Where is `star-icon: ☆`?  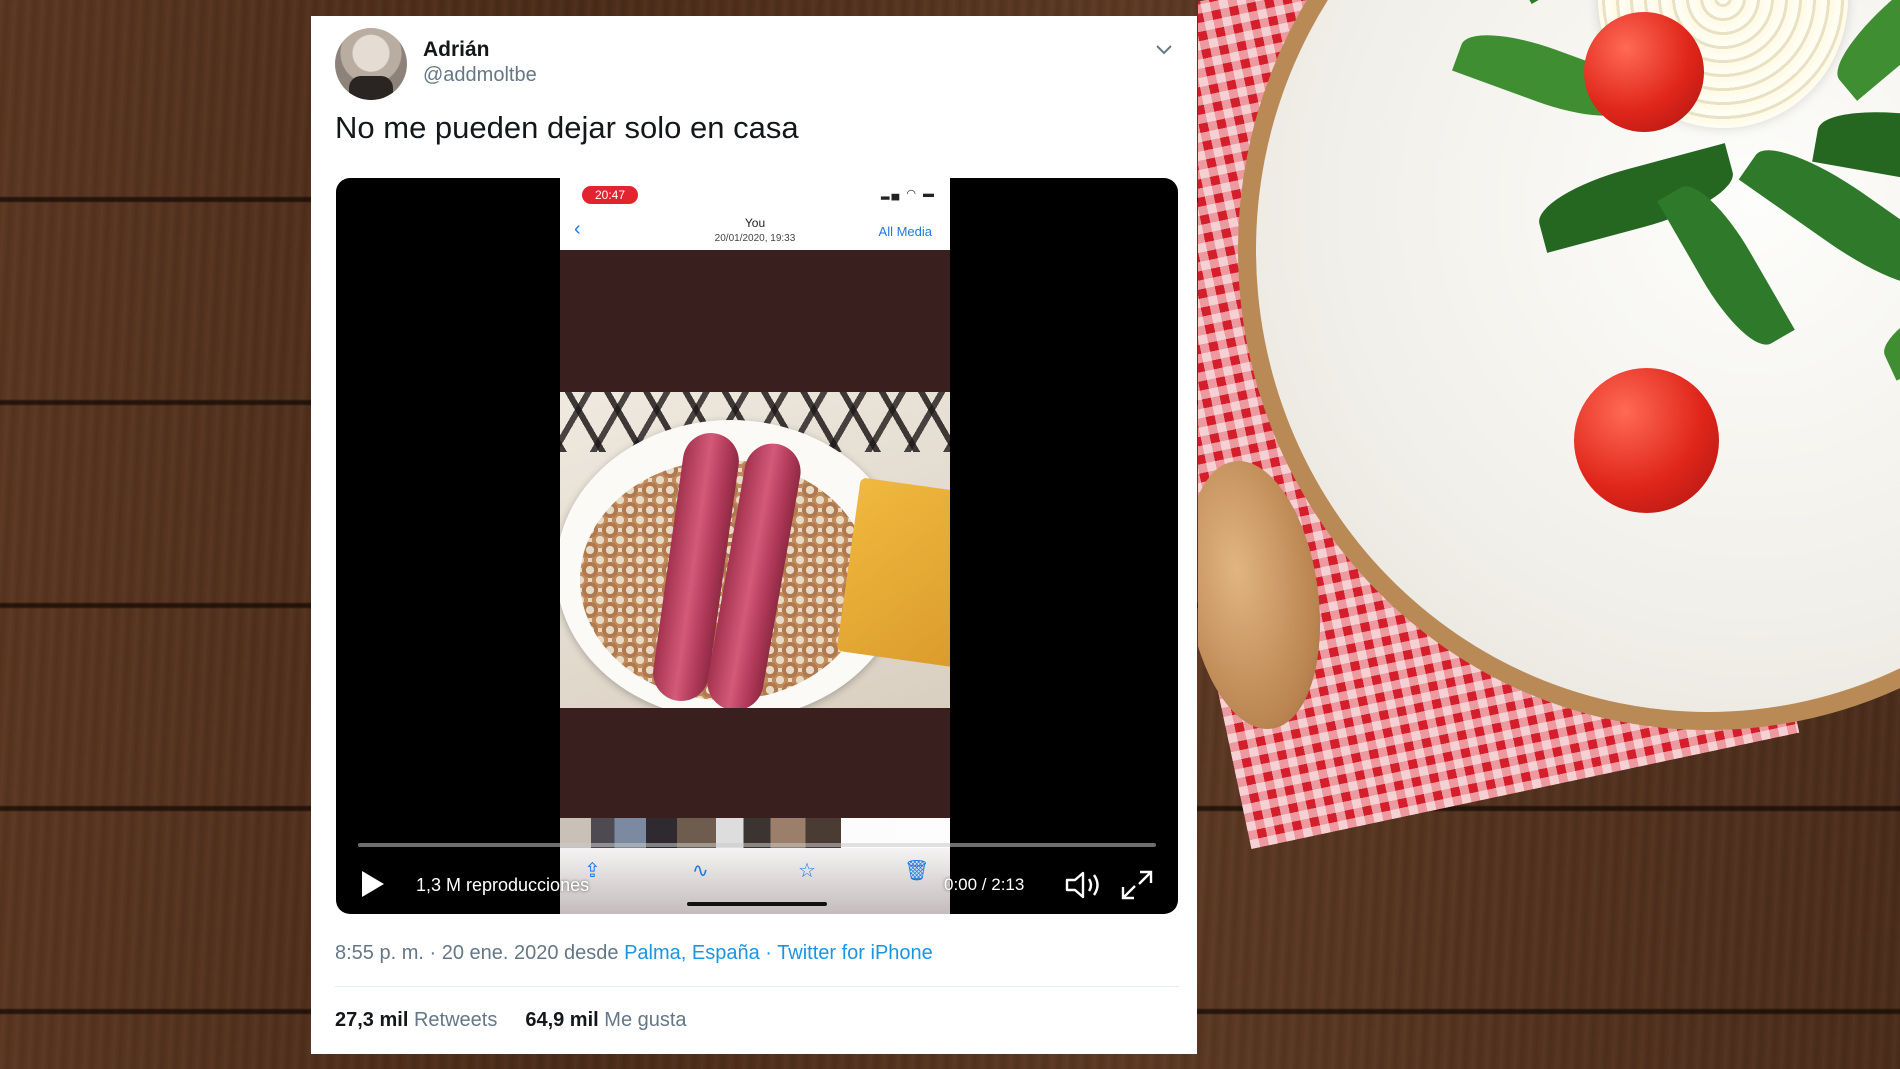 star-icon: ☆ is located at coordinates (807, 871).